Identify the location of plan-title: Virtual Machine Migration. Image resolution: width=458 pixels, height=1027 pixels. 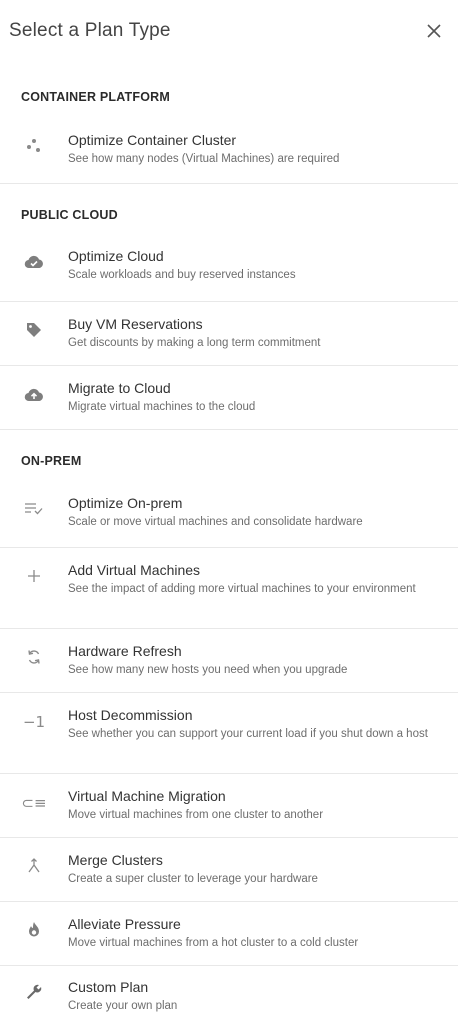
(147, 796).